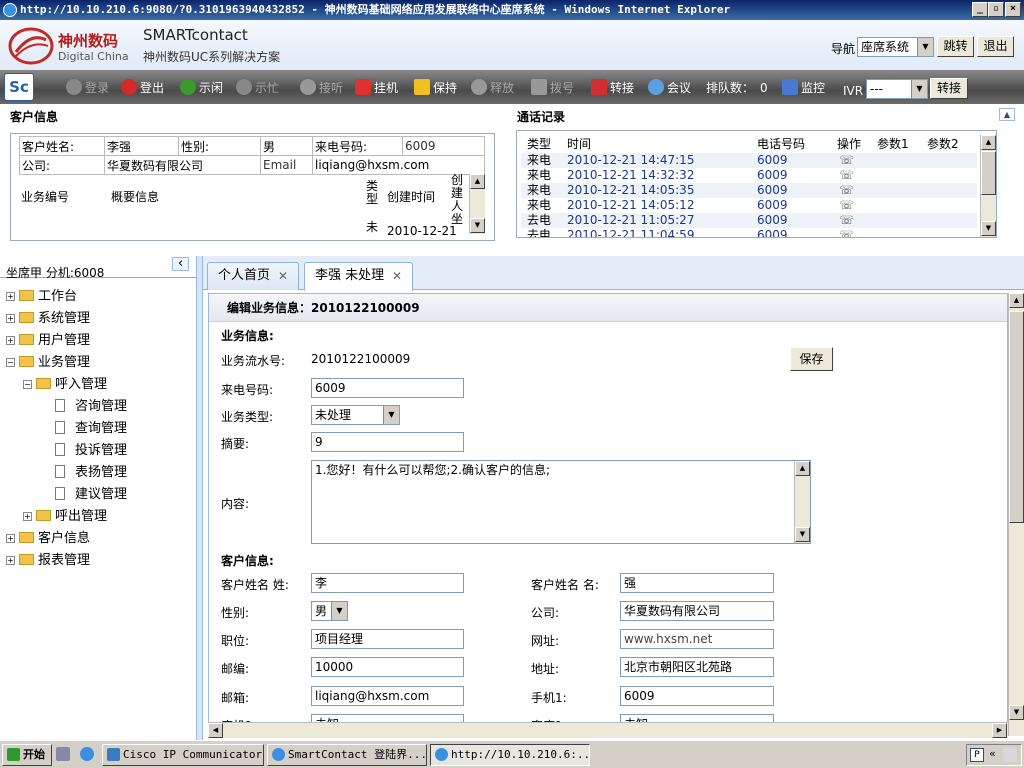 The width and height of the screenshot is (1024, 768). I want to click on surname-field: 李, so click(387, 583).